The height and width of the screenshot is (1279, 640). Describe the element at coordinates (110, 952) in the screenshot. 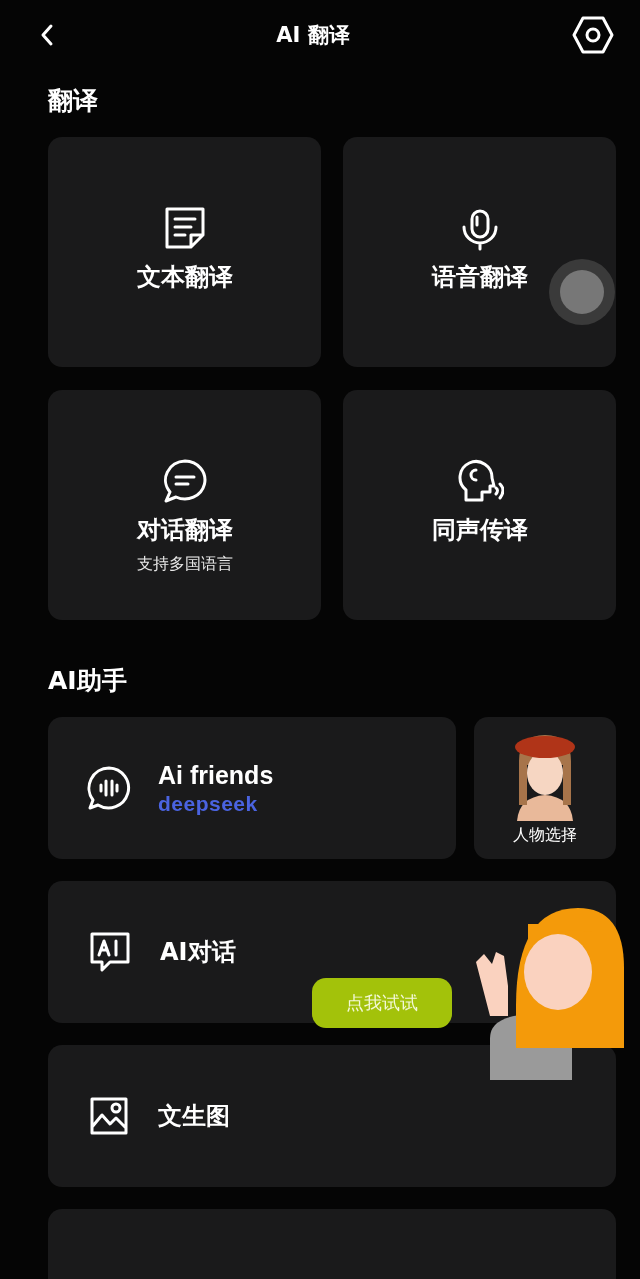

I see `ai-chat-icon` at that location.